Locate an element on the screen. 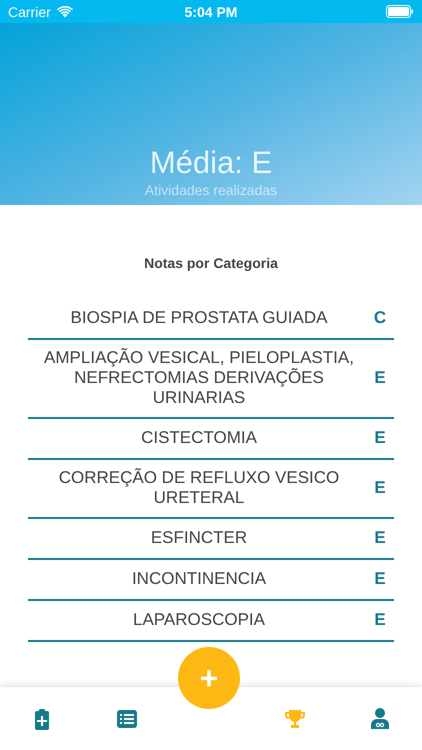  average-grade-title: Média: E is located at coordinates (211, 163).